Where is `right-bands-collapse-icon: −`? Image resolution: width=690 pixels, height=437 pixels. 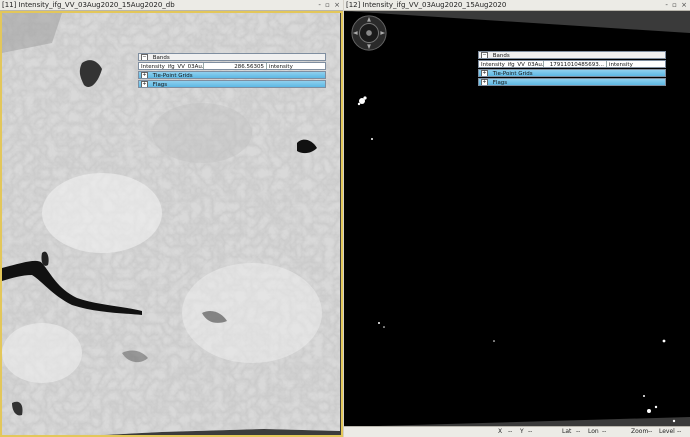 right-bands-collapse-icon: − is located at coordinates (484, 55).